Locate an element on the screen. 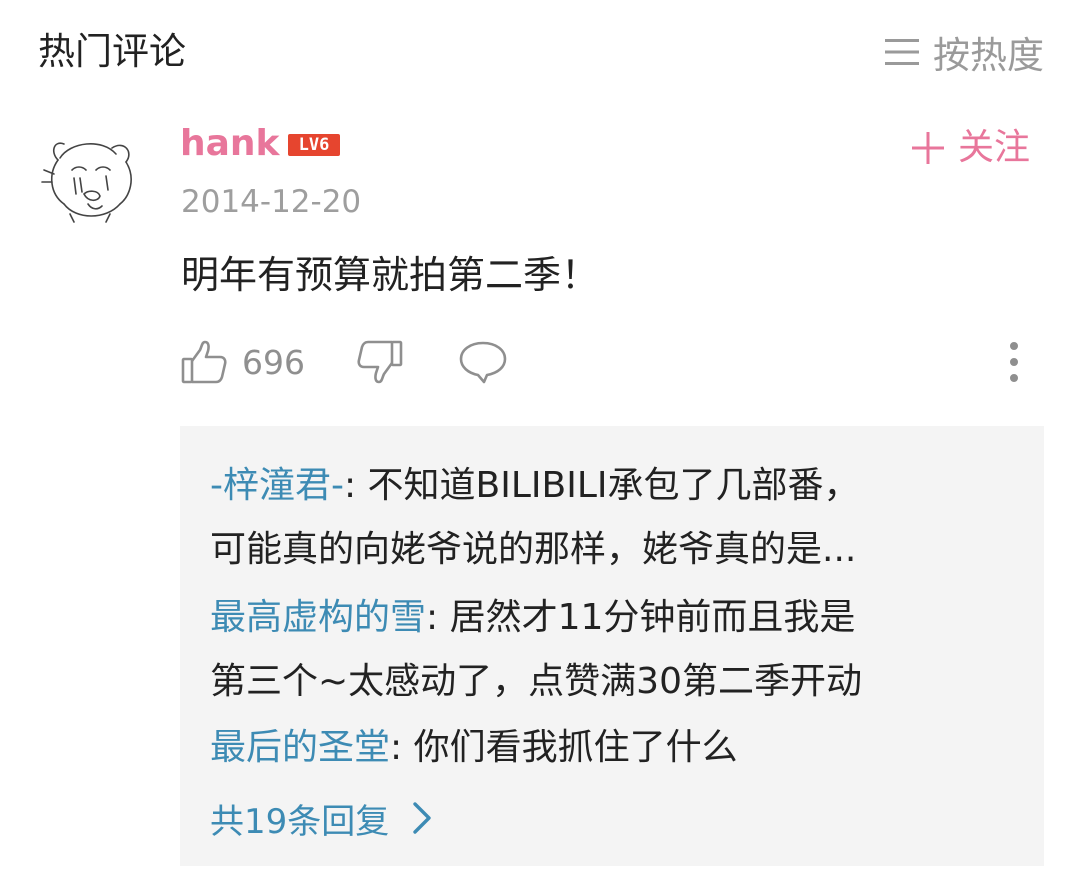 This screenshot has width=1080, height=895. username: hank is located at coordinates (230, 144).